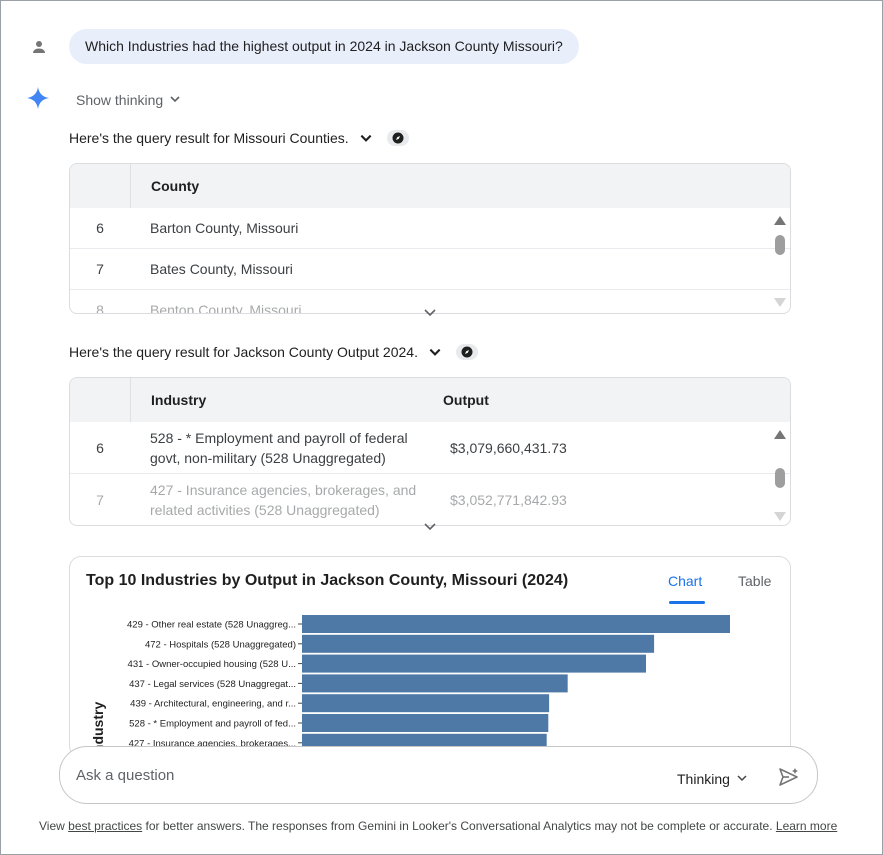 Image resolution: width=883 pixels, height=855 pixels. What do you see at coordinates (287, 400) in the screenshot?
I see `industry-column-header: Industry` at bounding box center [287, 400].